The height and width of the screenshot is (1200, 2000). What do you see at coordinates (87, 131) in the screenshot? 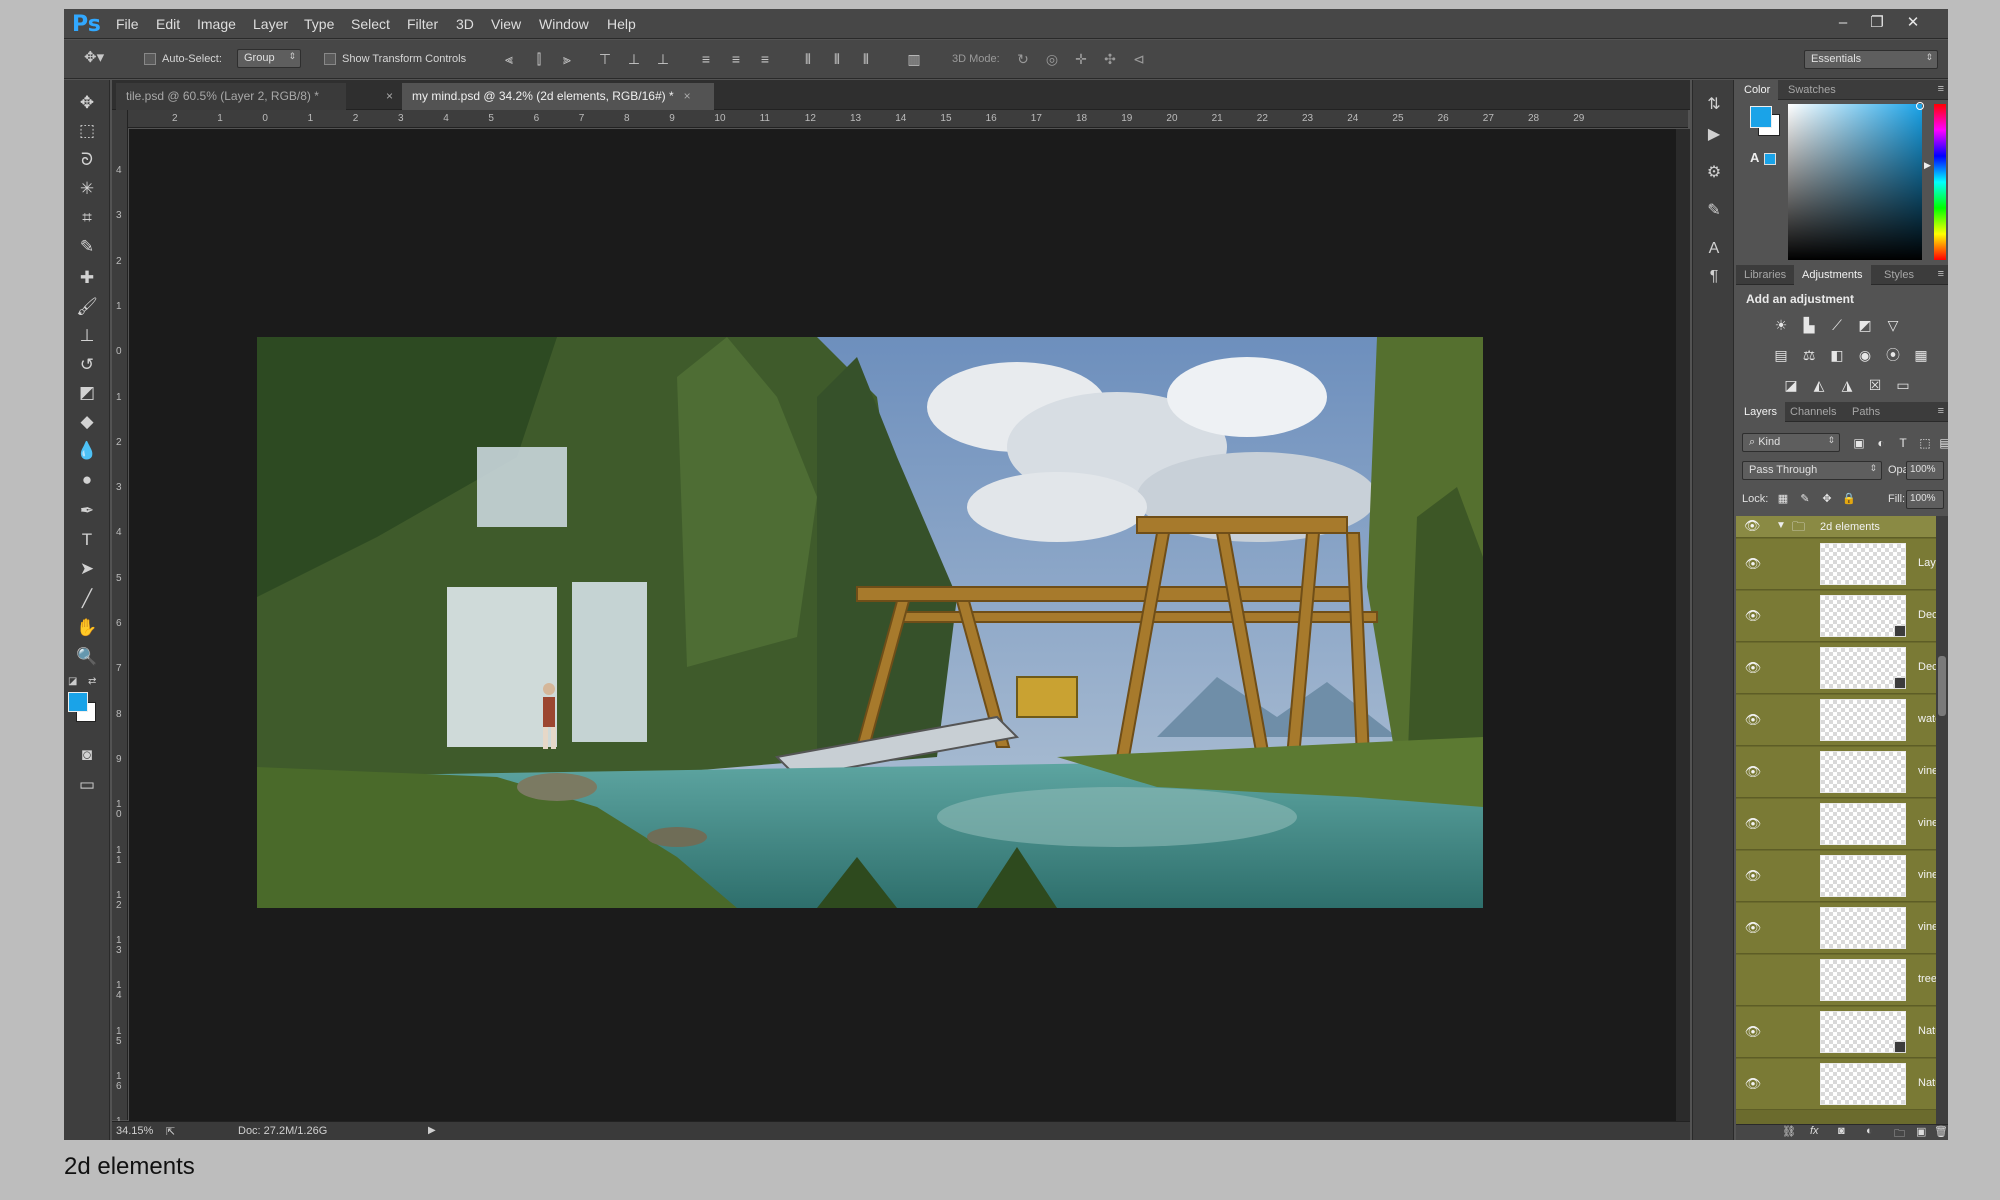
I see `marquee-tool-icon: ⬚` at bounding box center [87, 131].